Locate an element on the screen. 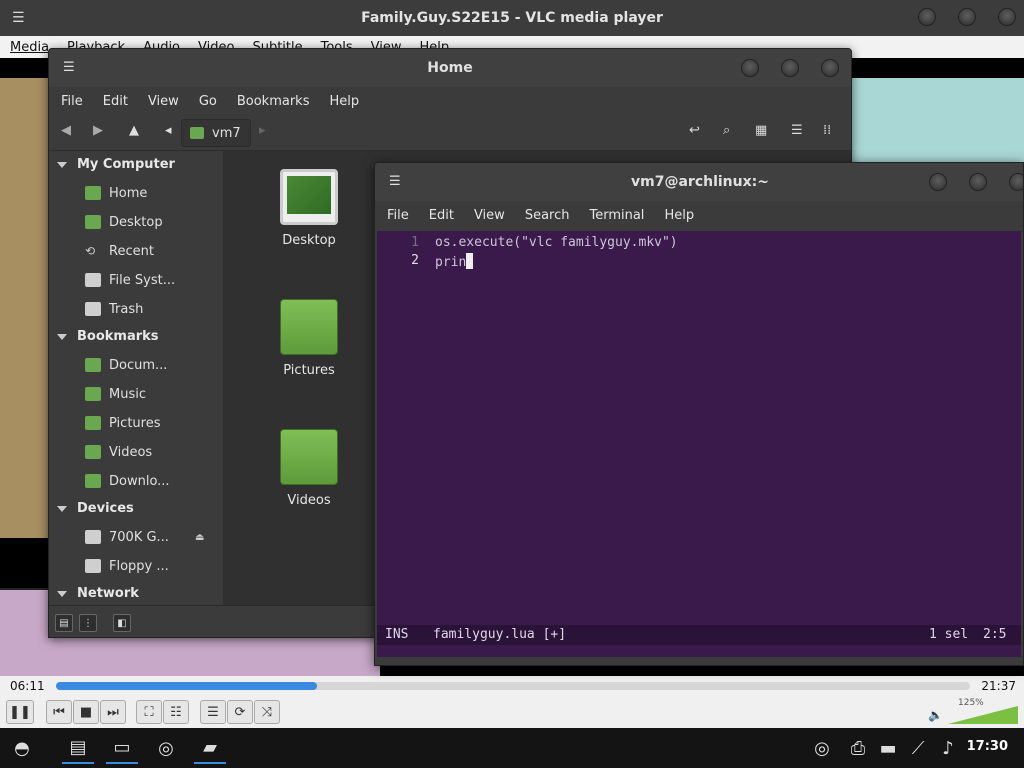 Image resolution: width=1024 pixels, height=768 pixels. file-item-desktop: Desktop is located at coordinates (309, 208).